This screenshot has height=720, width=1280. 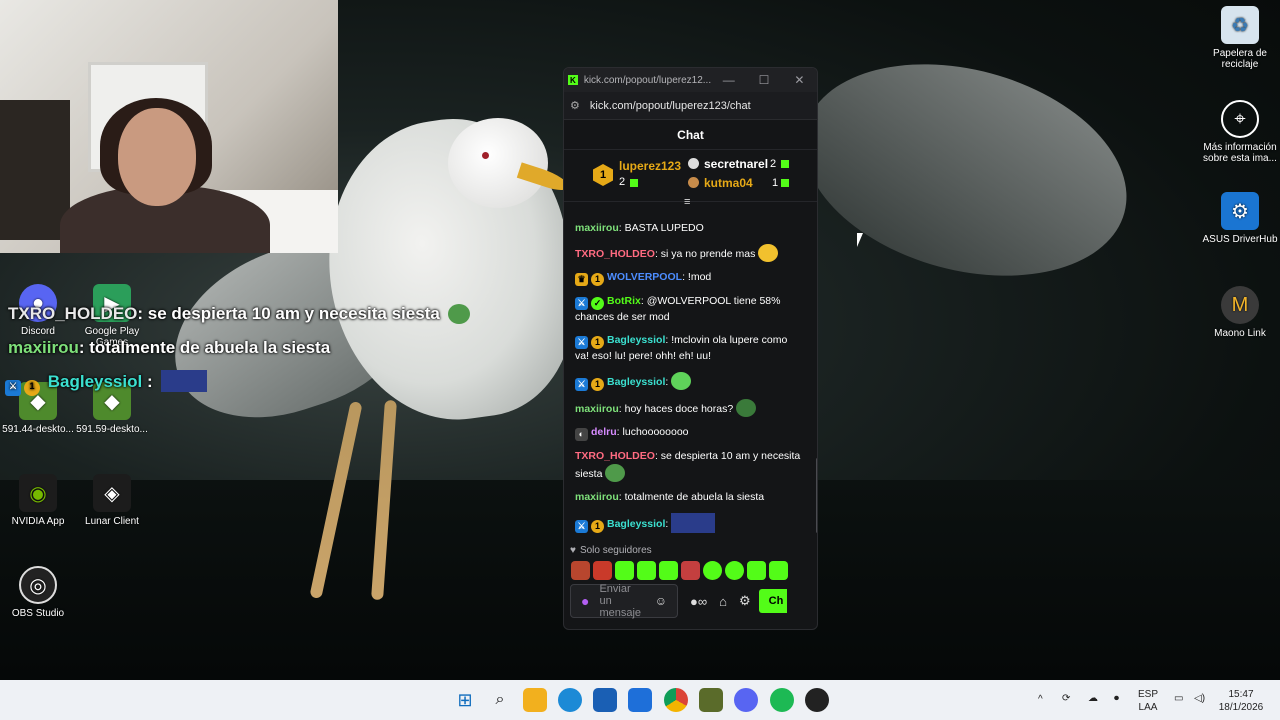 What do you see at coordinates (688, 229) in the screenshot?
I see `chat-message: maxiirou: BASTA LUPEDO` at bounding box center [688, 229].